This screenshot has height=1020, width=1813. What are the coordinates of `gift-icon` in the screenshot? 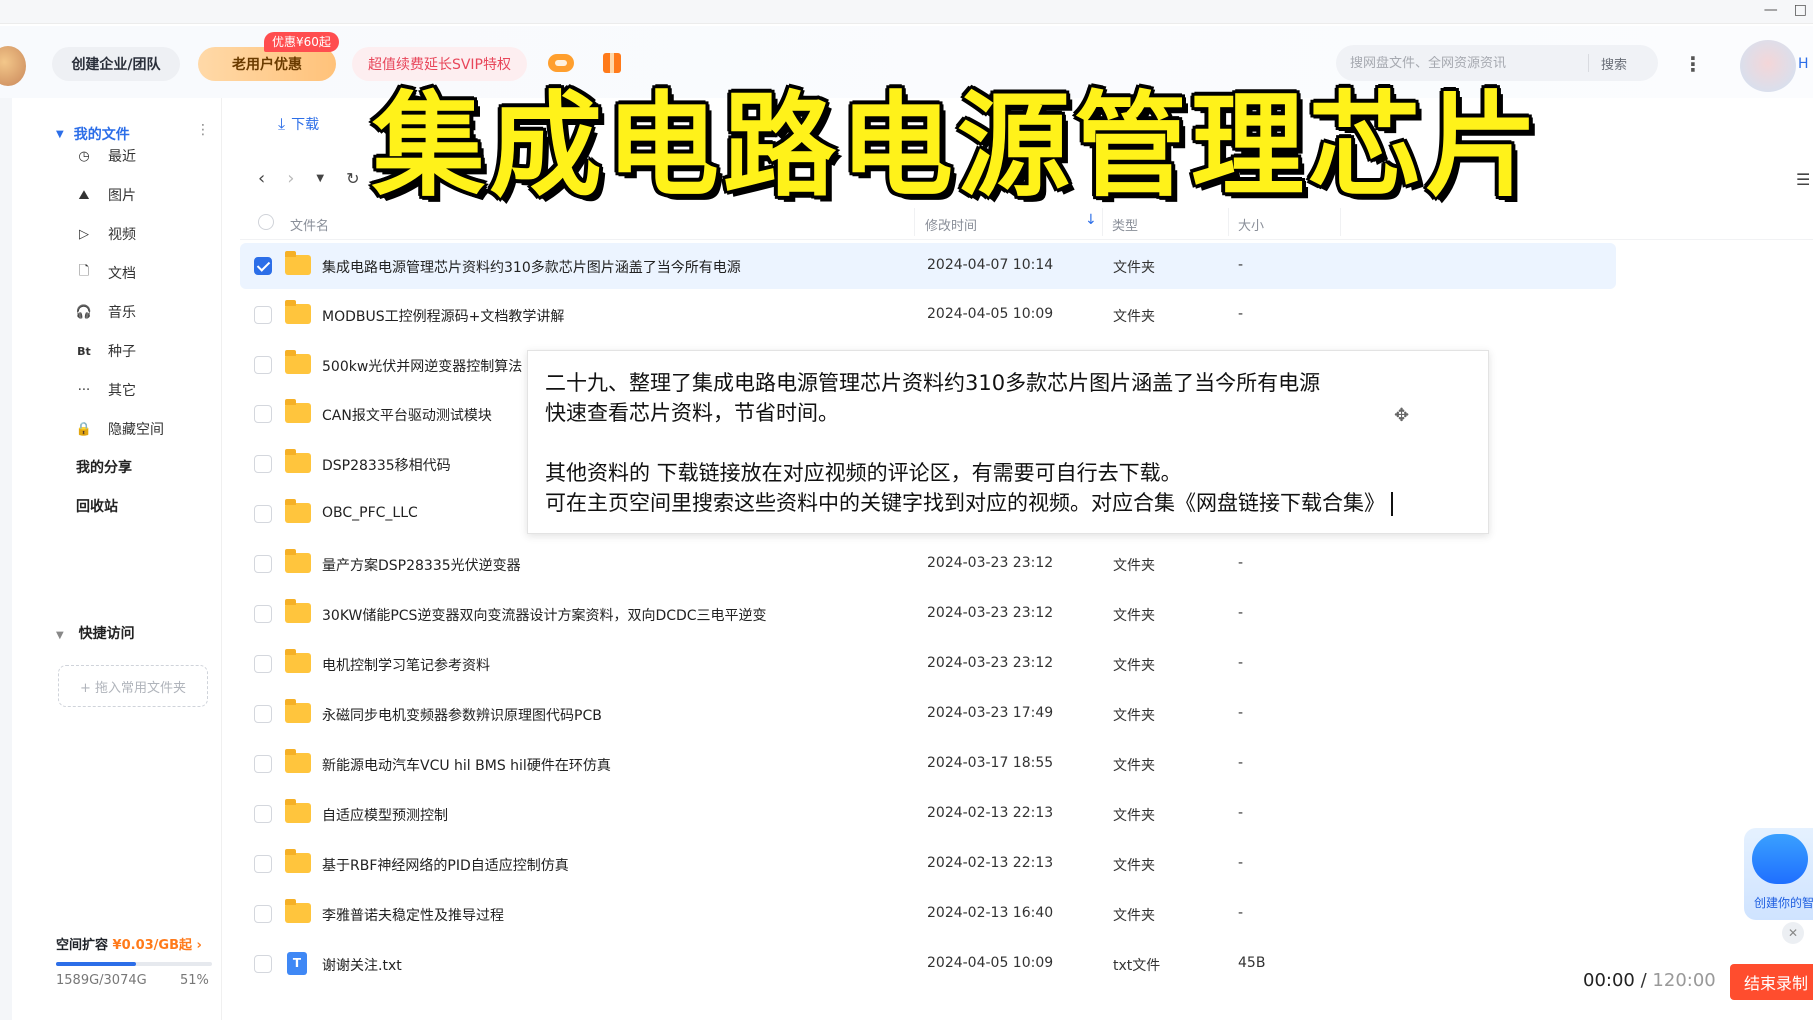 It's located at (612, 63).